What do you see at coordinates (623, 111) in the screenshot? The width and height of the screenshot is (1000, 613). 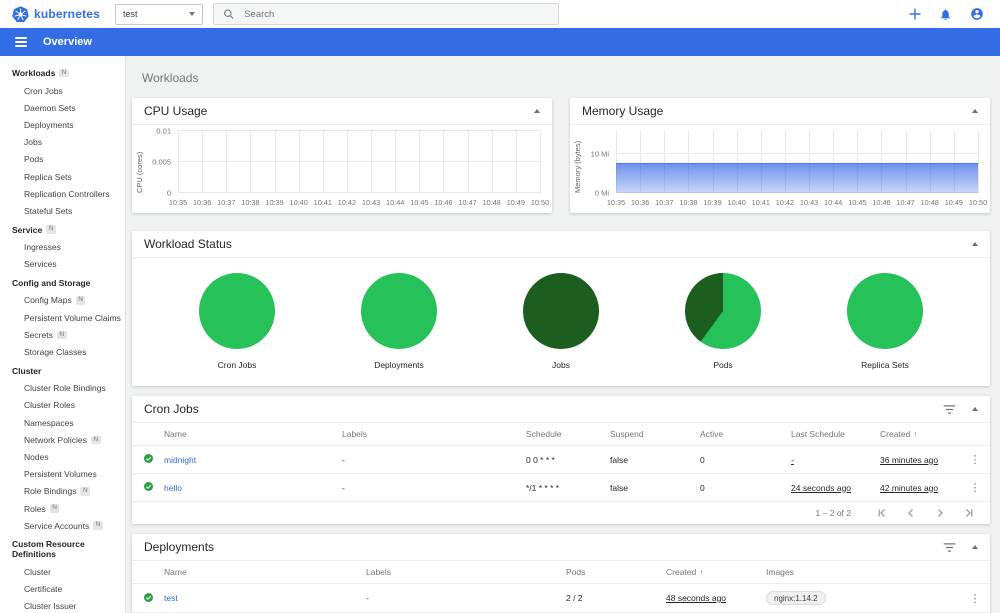 I see `card-title: Memory Usage` at bounding box center [623, 111].